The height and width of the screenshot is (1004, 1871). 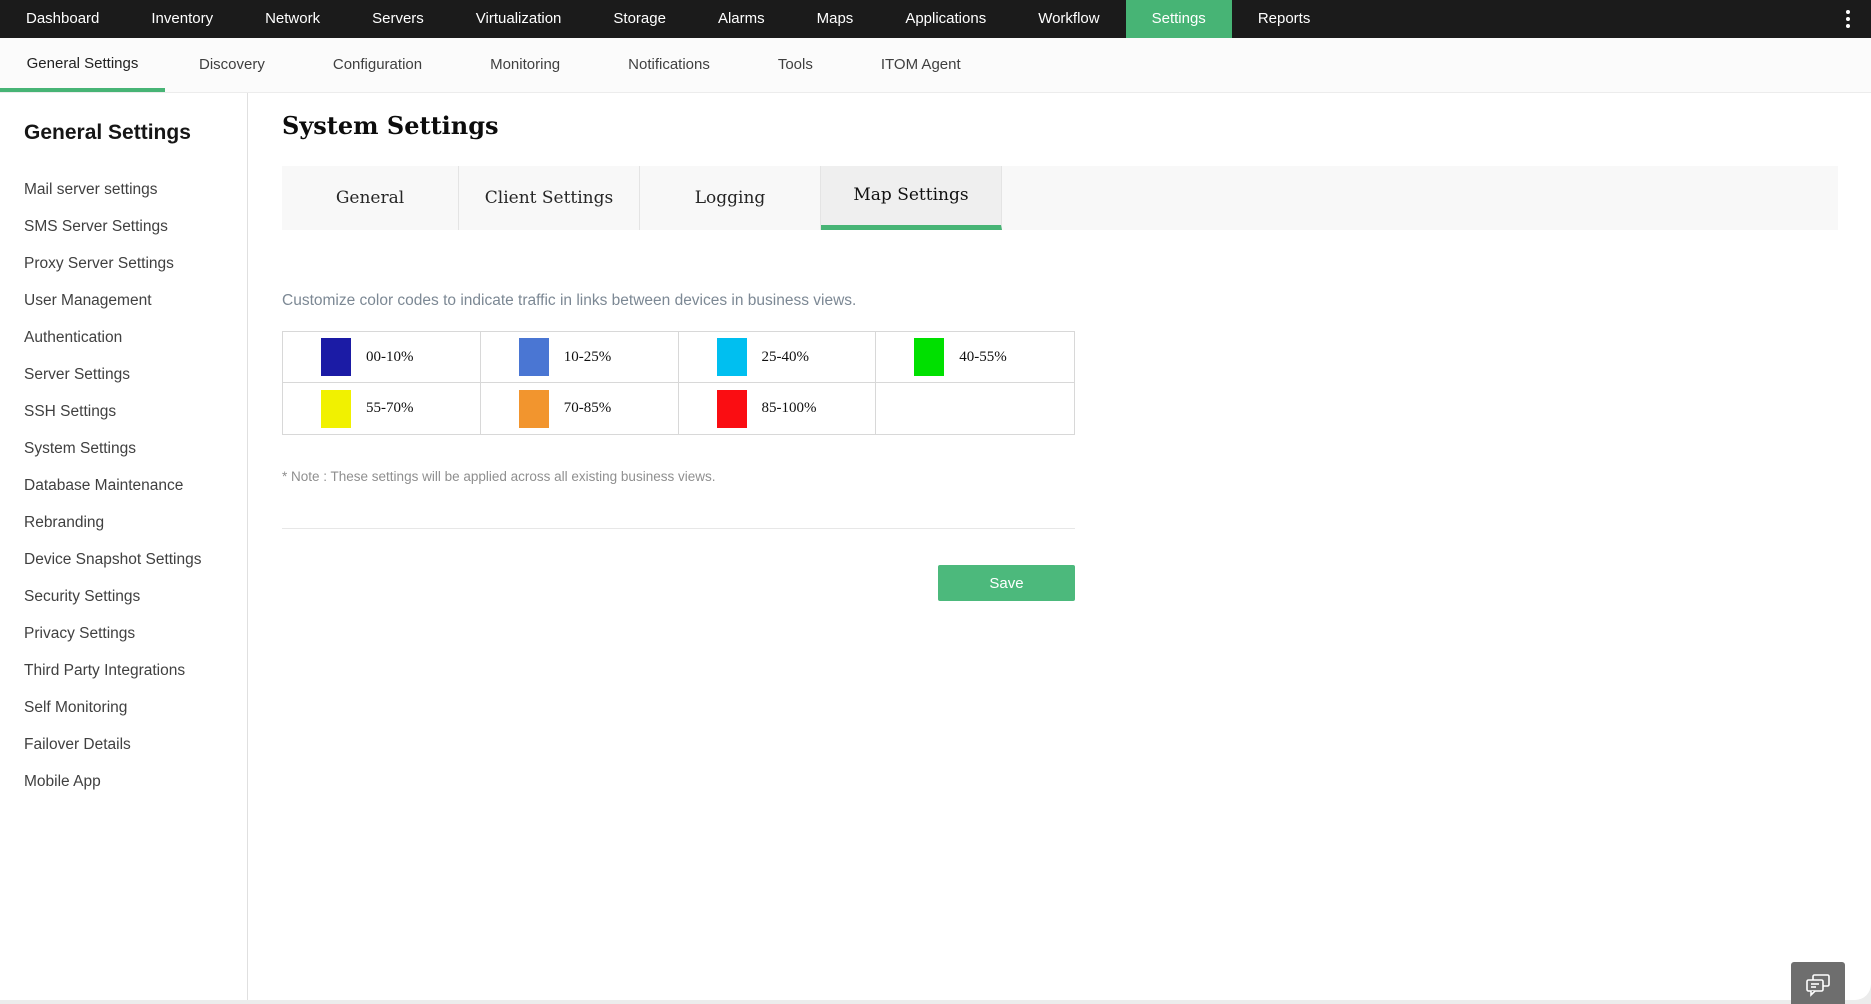 I want to click on sidebar-item-device-snapshot-settings: Device Snapshot Settings, so click(x=135, y=559).